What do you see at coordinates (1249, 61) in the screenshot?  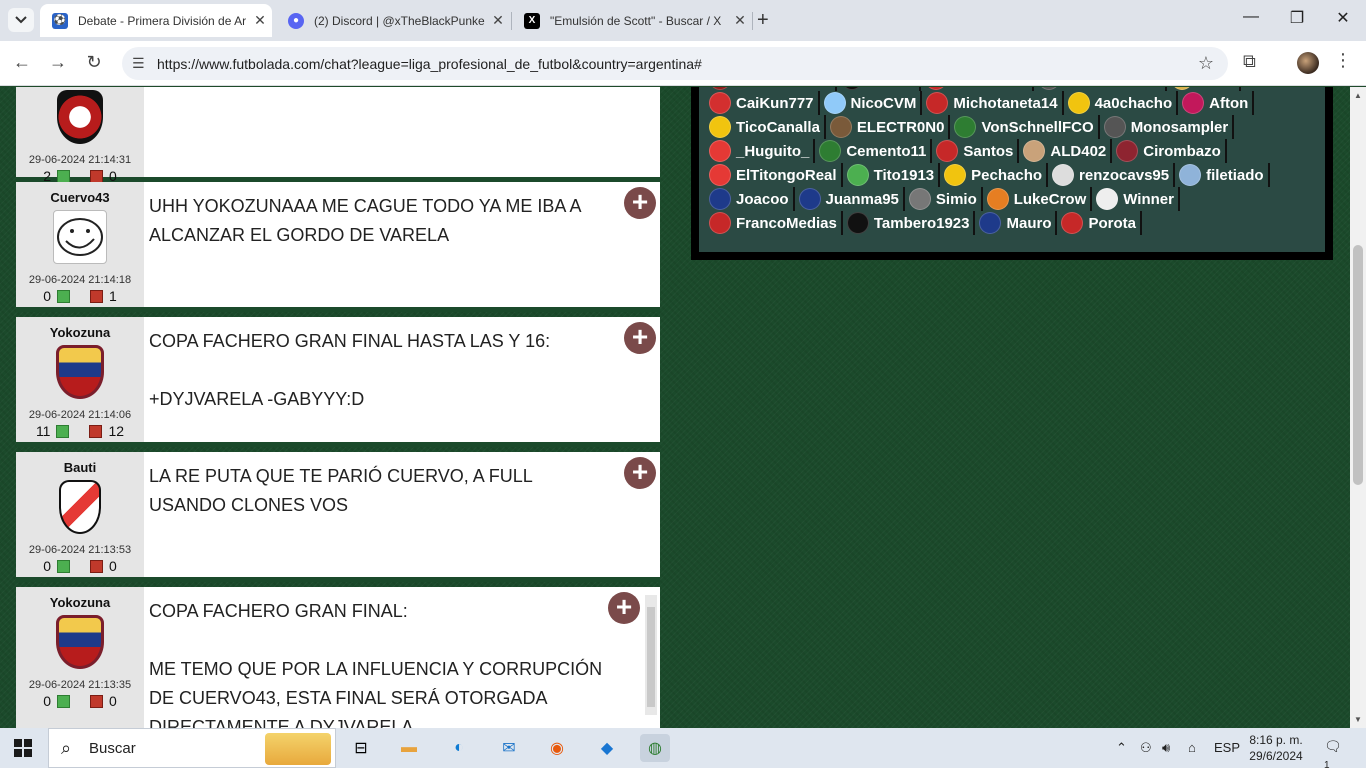 I see `extensions-puzzle-icon: ⧉` at bounding box center [1249, 61].